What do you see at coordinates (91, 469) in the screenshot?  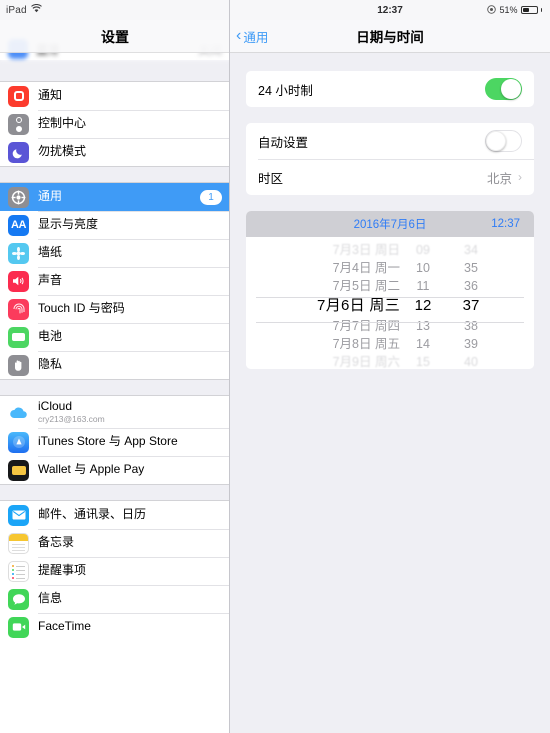 I see `sidebar-item-label: Wallet 与 Apple Pay` at bounding box center [91, 469].